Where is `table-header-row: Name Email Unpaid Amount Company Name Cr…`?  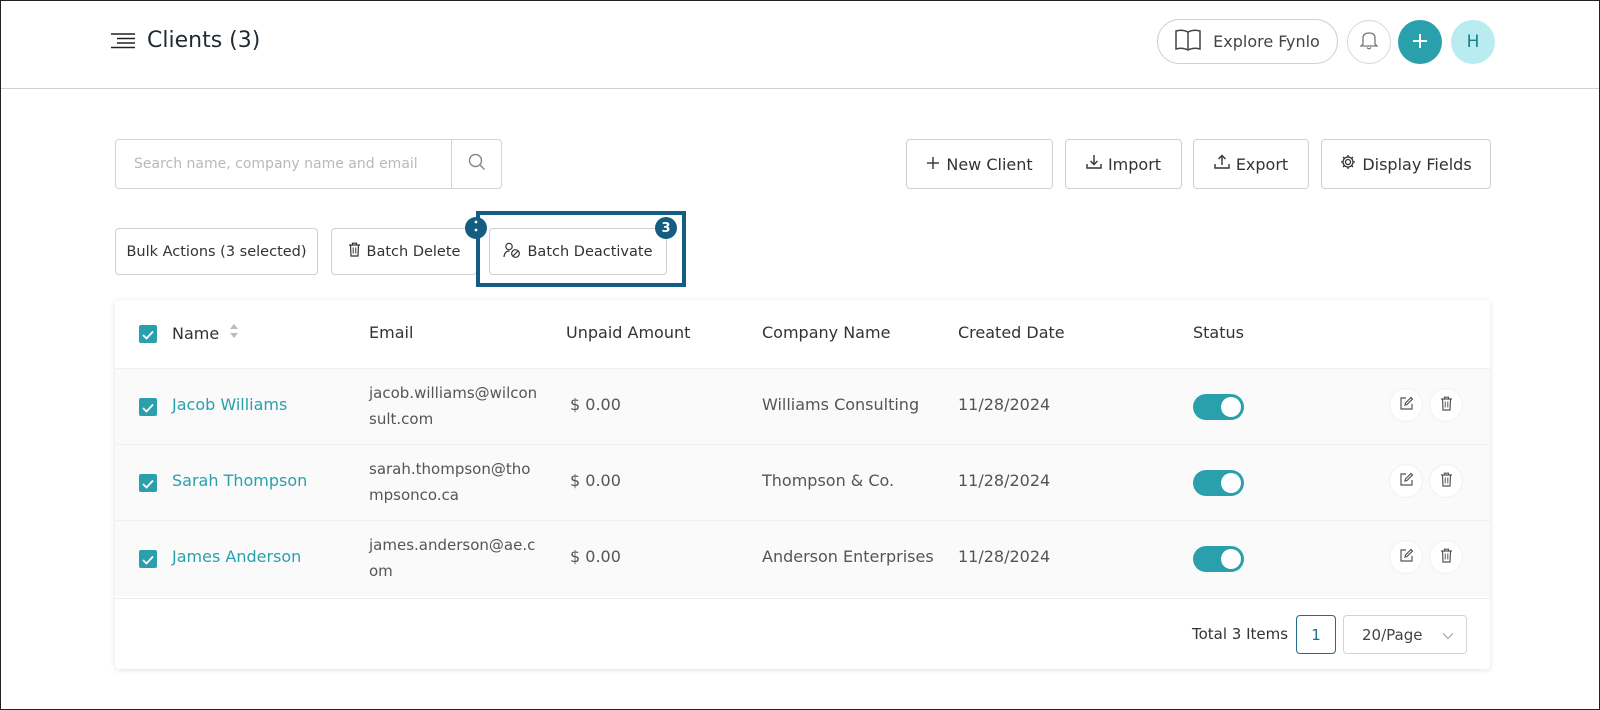
table-header-row: Name Email Unpaid Amount Company Name Cr… is located at coordinates (802, 334).